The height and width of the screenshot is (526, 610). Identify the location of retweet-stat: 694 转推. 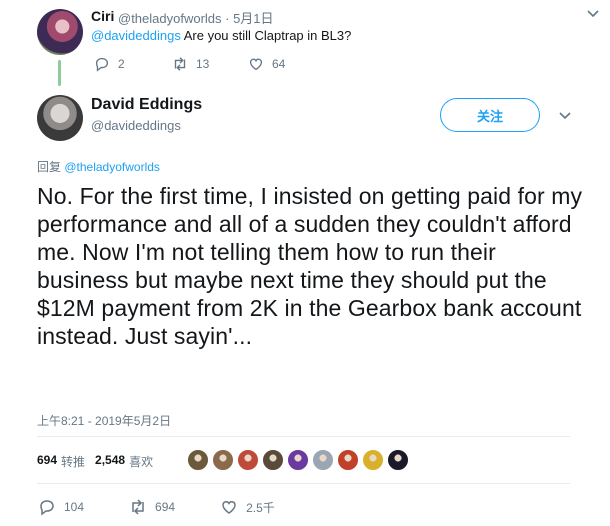
(61, 461).